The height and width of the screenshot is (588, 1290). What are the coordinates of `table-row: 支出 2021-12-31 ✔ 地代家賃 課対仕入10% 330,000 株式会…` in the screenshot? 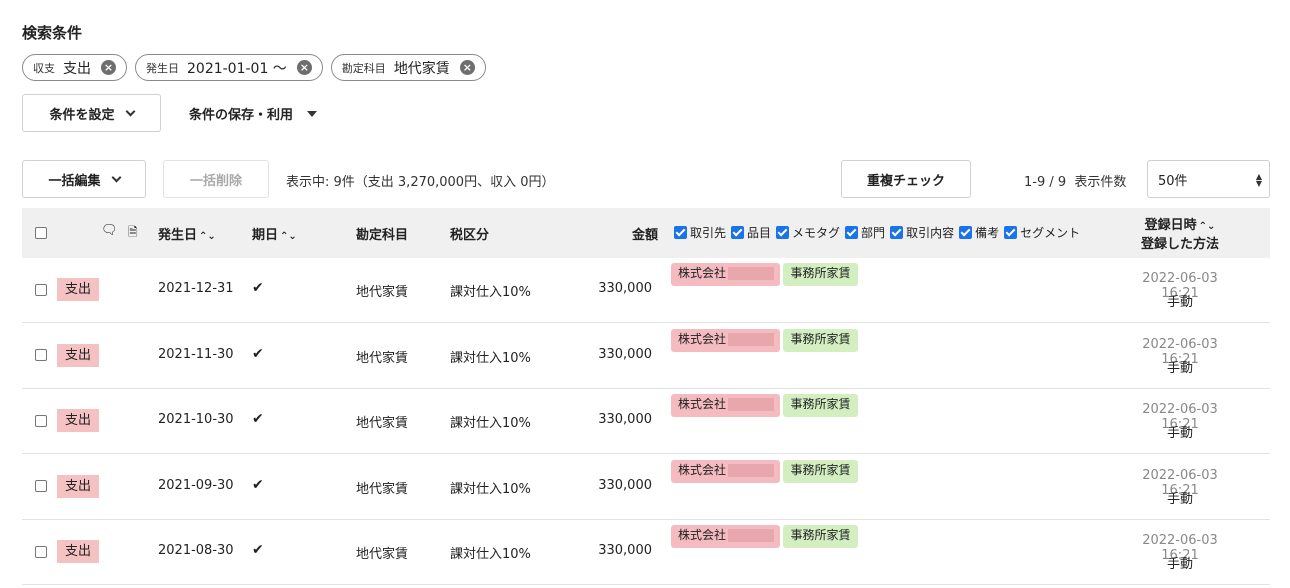 It's located at (646, 290).